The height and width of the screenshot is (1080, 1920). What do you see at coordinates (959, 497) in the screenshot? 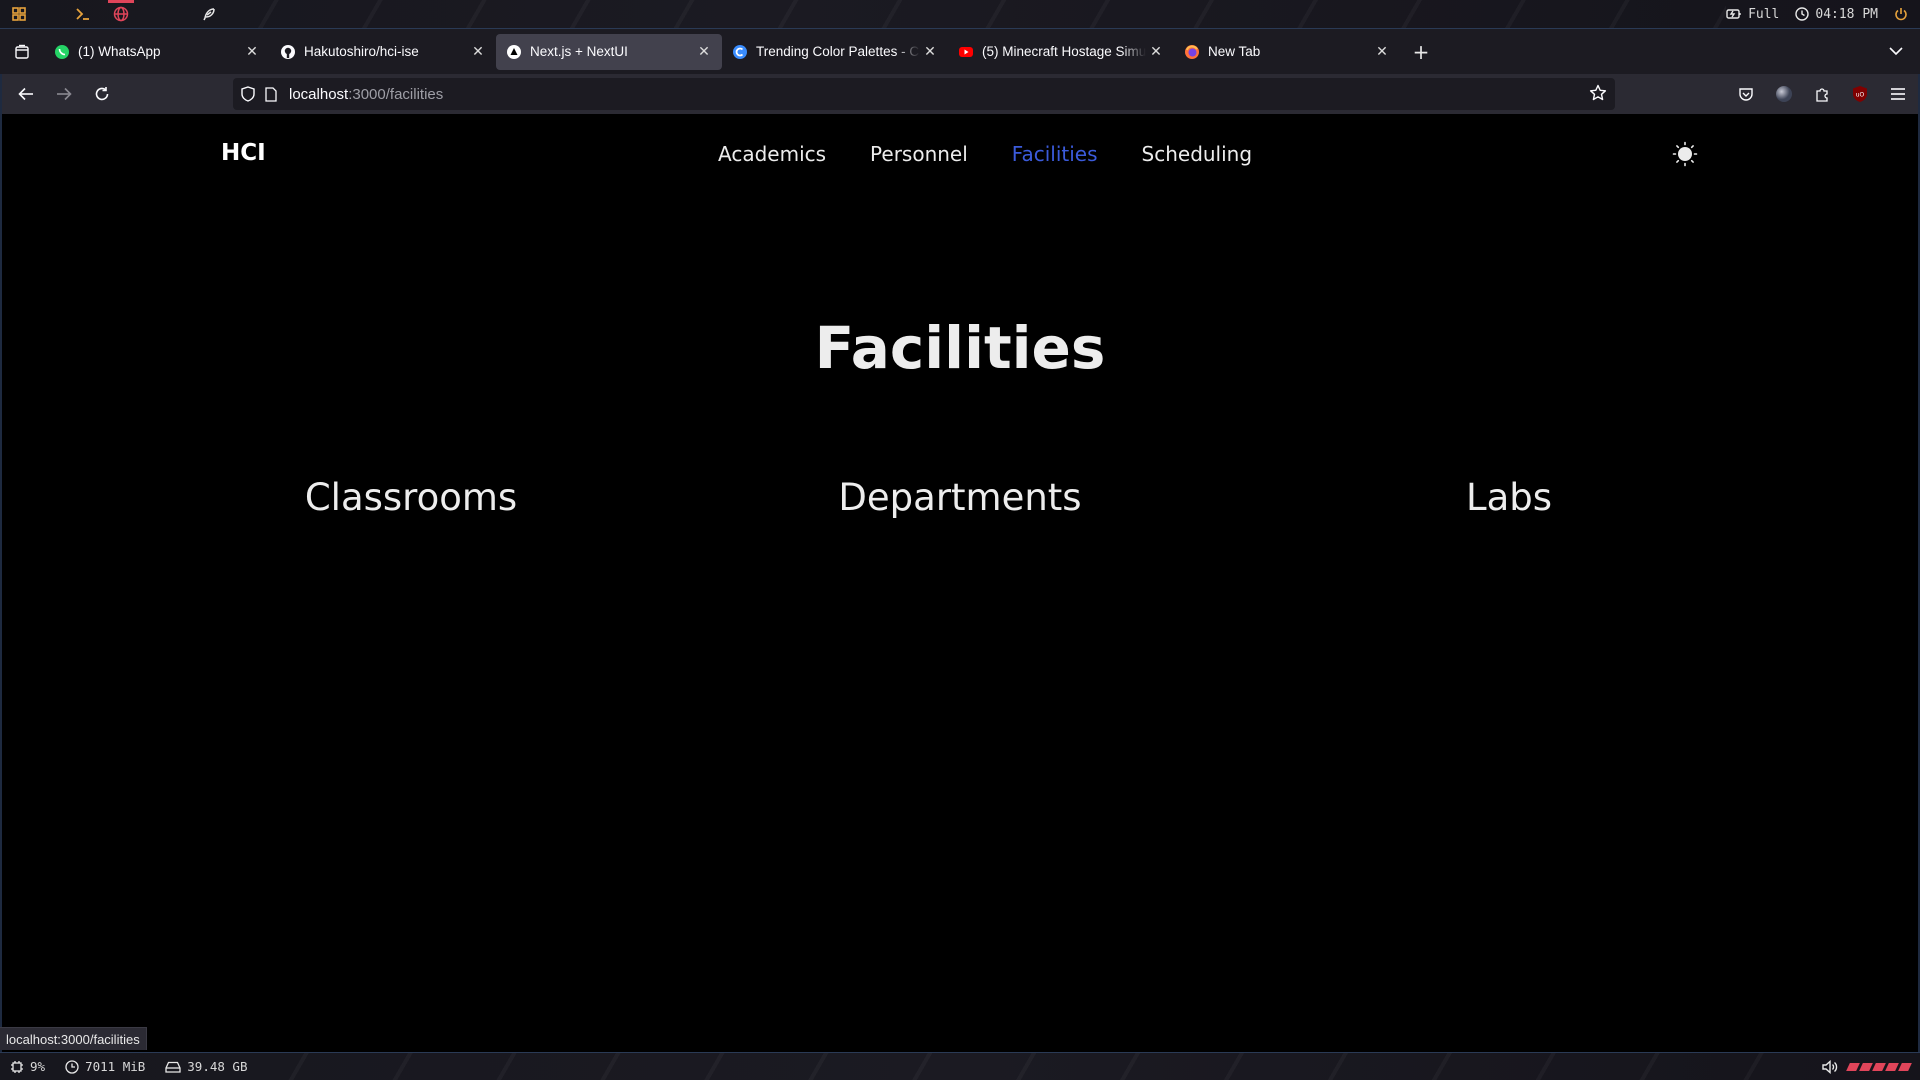
I see `section-link-departments: Departments` at bounding box center [959, 497].